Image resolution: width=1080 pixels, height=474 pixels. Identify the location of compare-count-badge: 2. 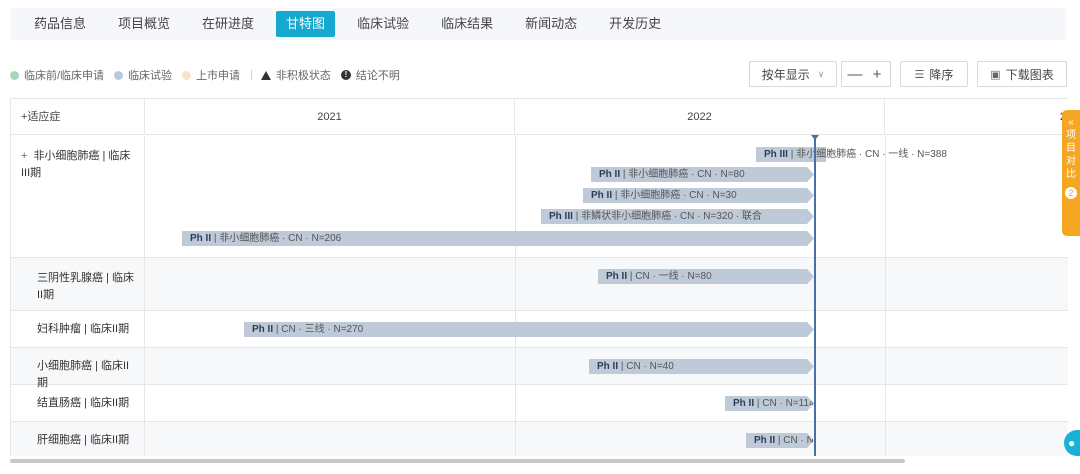
(1071, 193).